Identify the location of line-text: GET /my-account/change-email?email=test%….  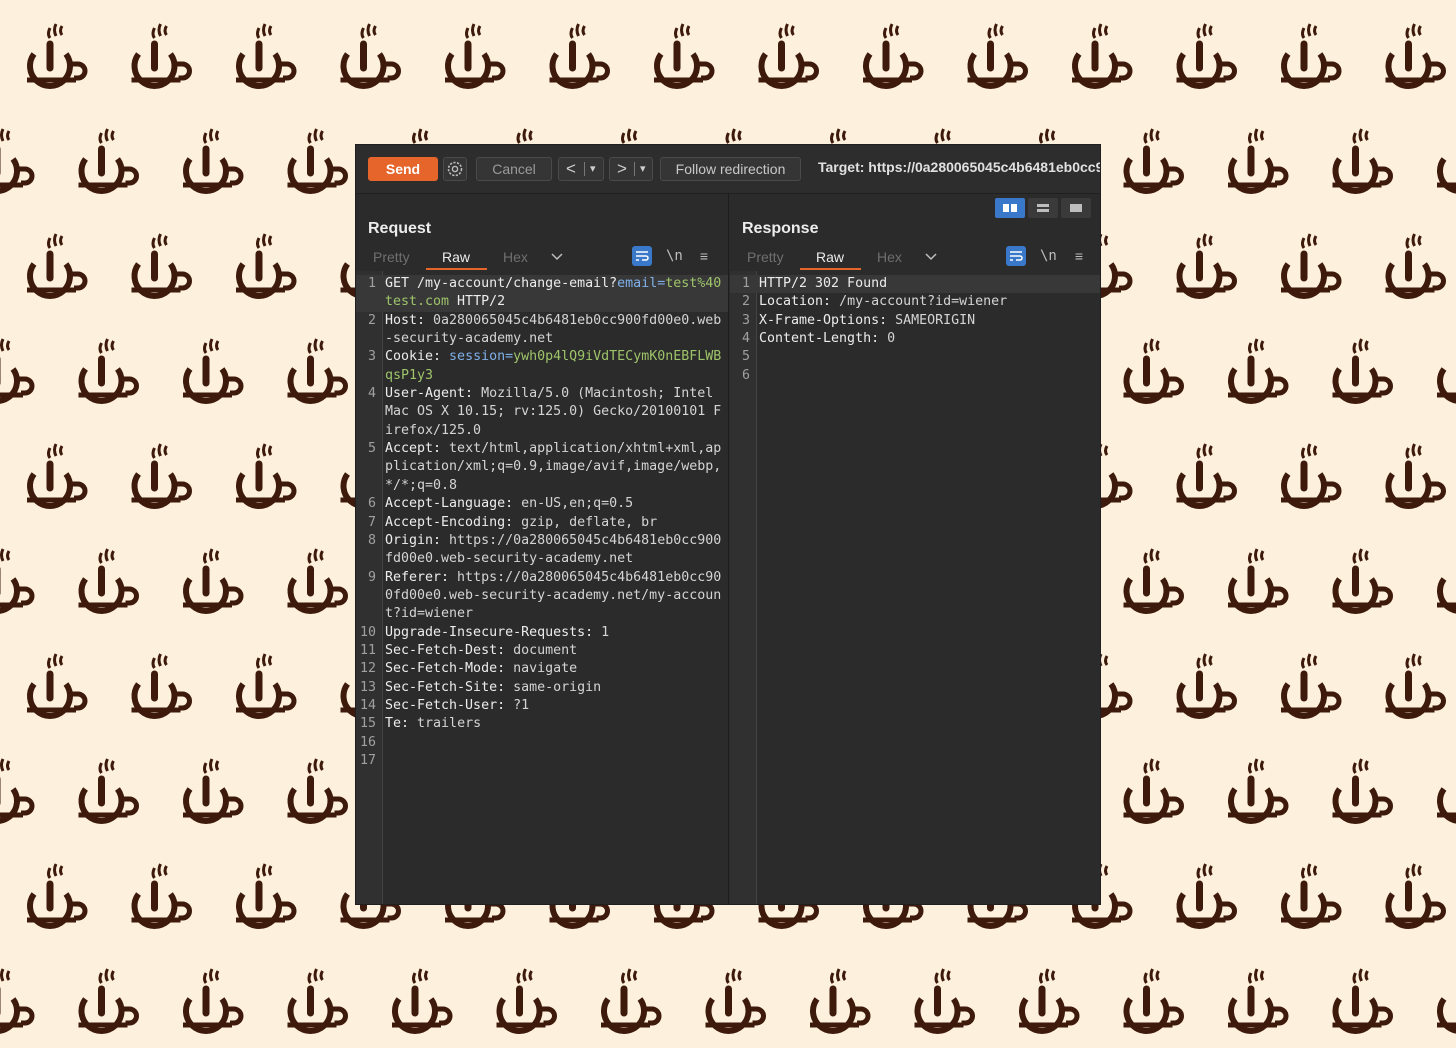
(554, 293).